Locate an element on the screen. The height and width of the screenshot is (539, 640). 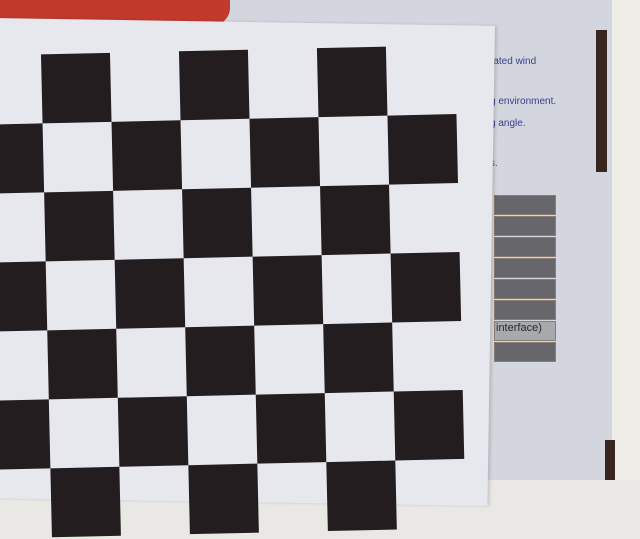
poster-text-line: g environment. is located at coordinates (523, 101).